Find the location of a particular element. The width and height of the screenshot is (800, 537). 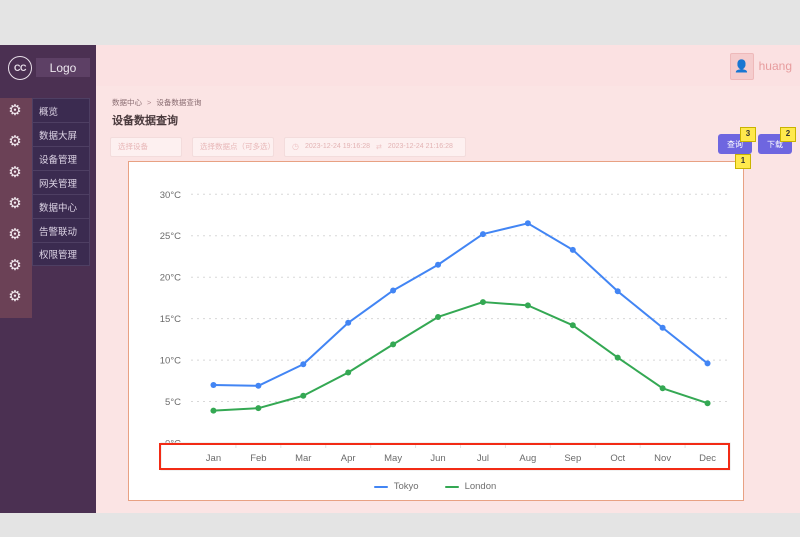

data-point-tokyo-Aug is located at coordinates (527, 223).